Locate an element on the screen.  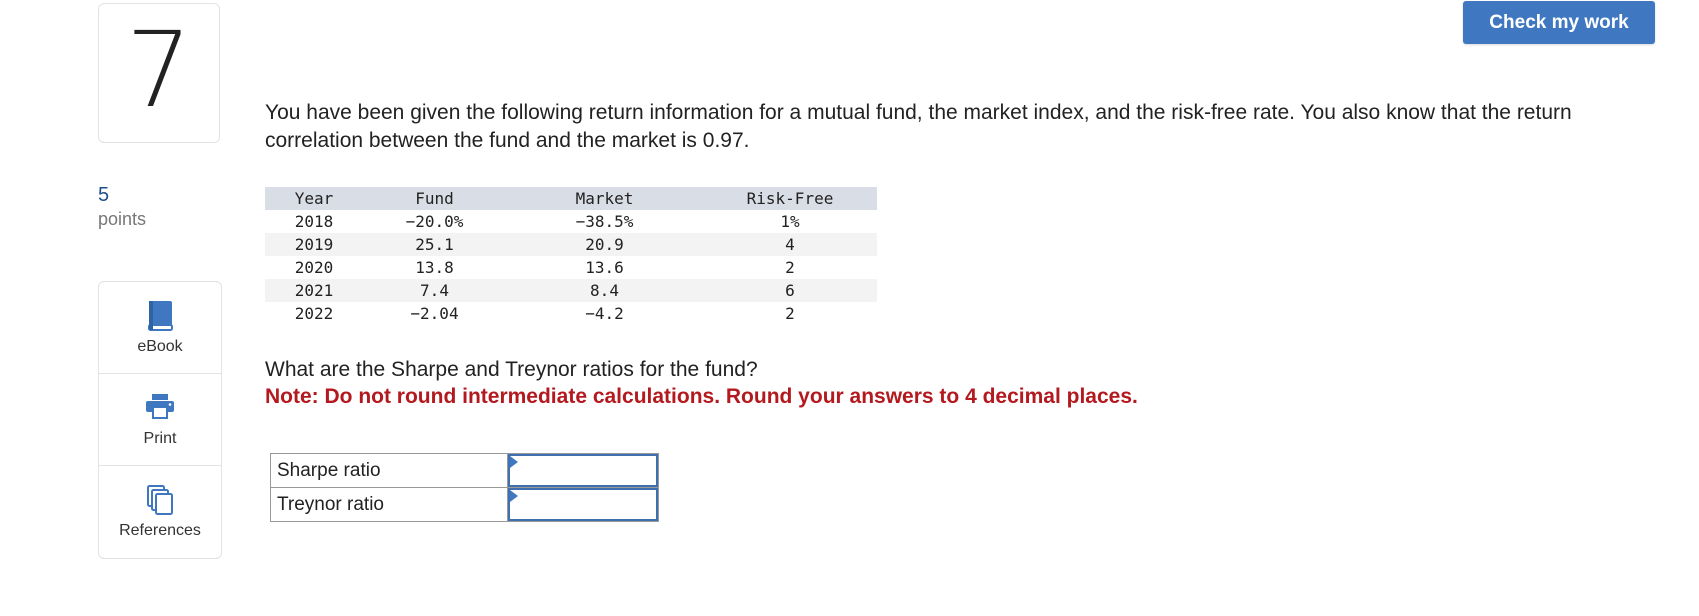
sharpe-ratio-cell is located at coordinates (583, 470).